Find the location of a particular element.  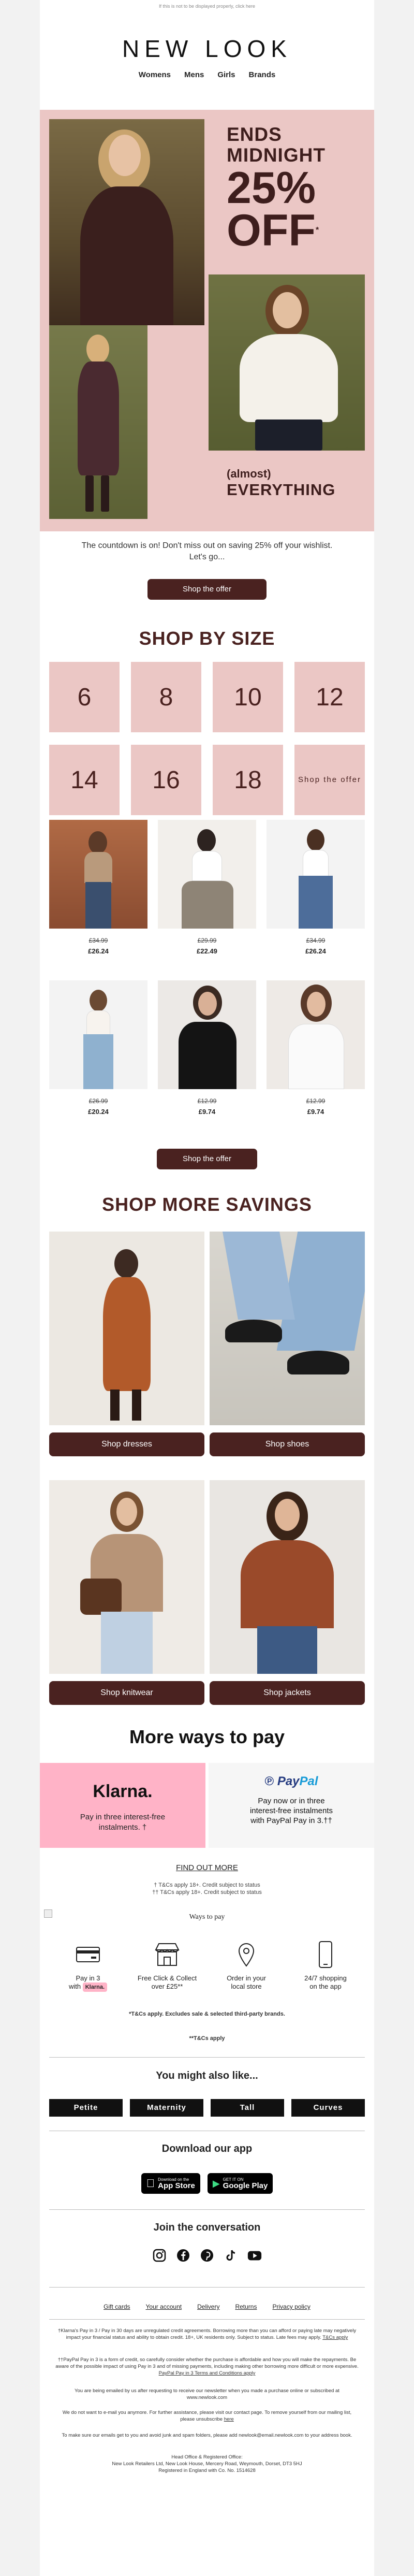

instagram-icon is located at coordinates (159, 2256).